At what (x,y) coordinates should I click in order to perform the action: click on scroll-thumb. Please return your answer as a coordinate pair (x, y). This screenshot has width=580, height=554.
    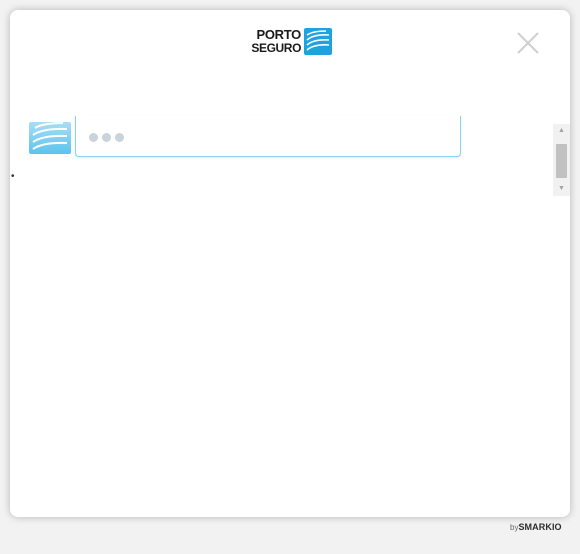
    Looking at the image, I should click on (561, 161).